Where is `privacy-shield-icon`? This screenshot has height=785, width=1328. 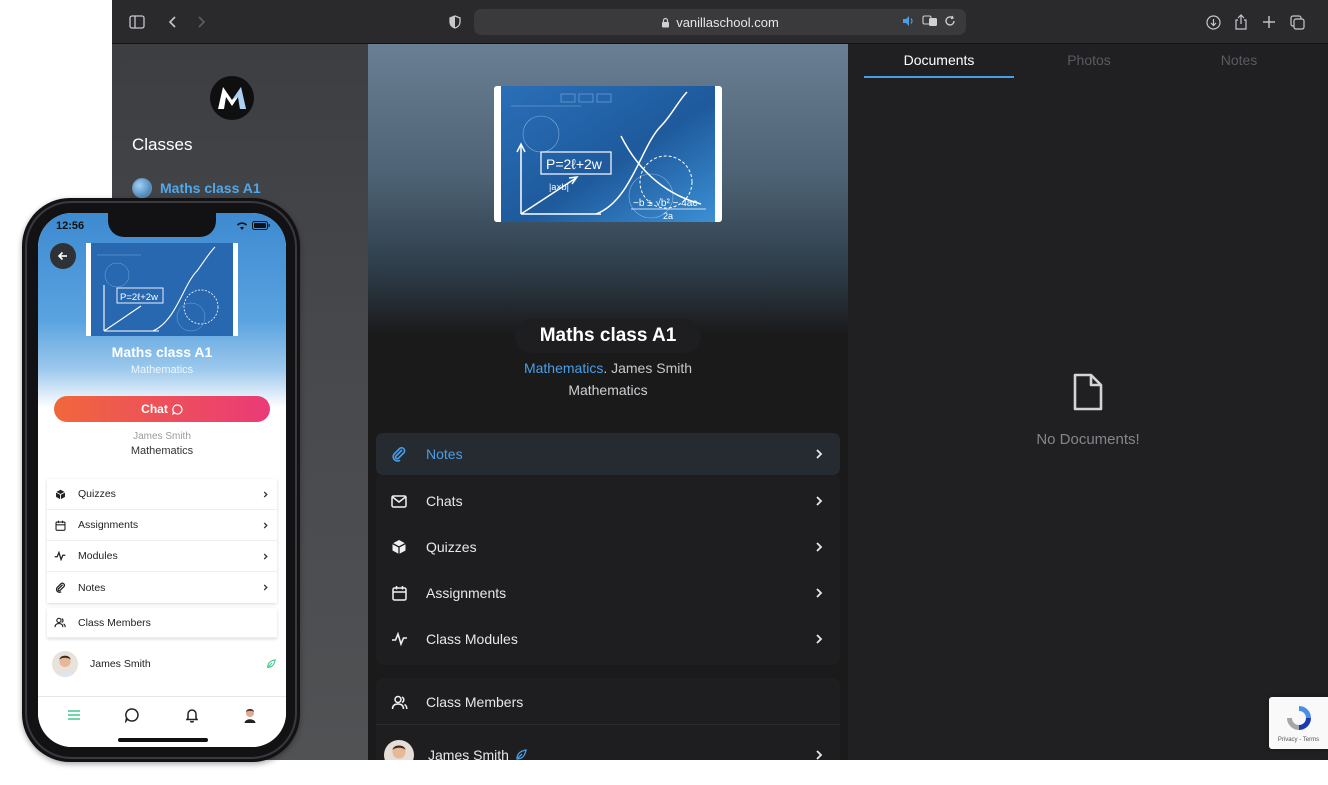 privacy-shield-icon is located at coordinates (455, 22).